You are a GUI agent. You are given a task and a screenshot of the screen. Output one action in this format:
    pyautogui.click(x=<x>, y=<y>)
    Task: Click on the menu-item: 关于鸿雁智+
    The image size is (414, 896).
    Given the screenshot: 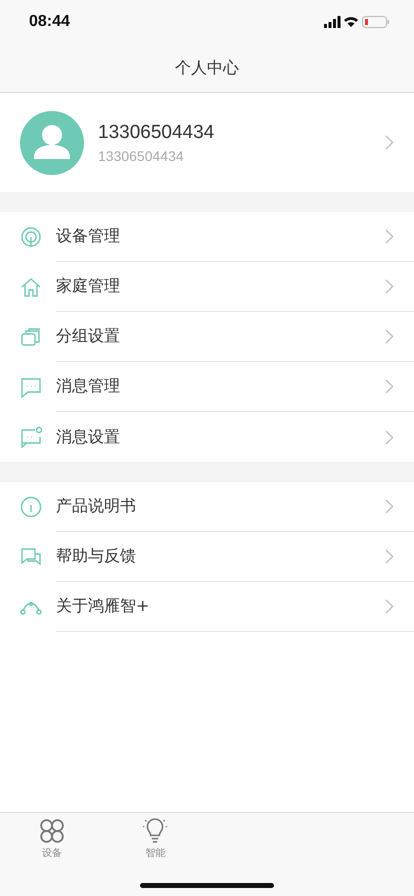 What is the action you would take?
    pyautogui.click(x=207, y=607)
    